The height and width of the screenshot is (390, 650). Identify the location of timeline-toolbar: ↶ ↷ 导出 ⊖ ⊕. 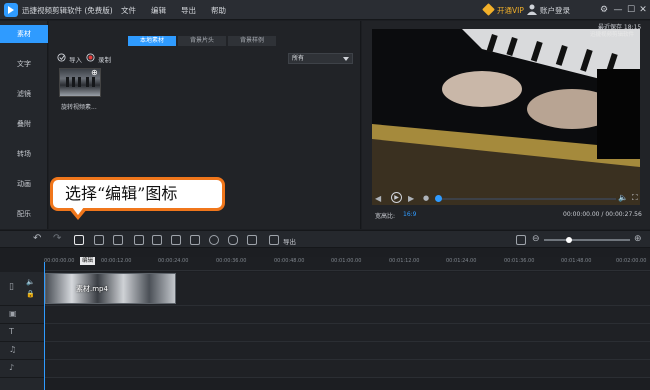
(325, 239).